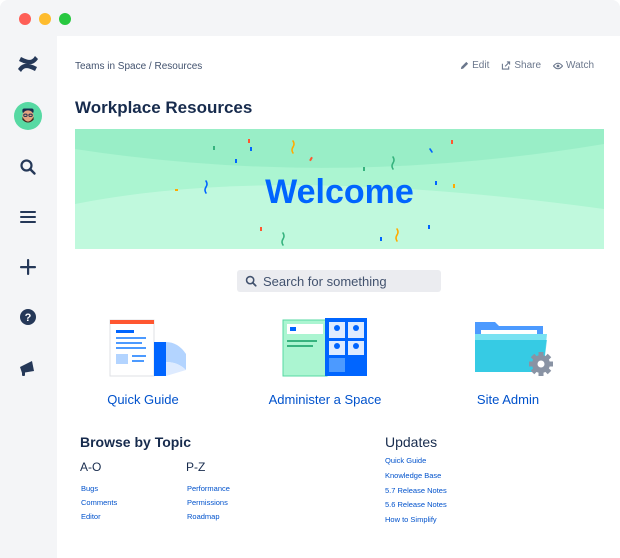 This screenshot has width=620, height=558. Describe the element at coordinates (416, 461) in the screenshot. I see `update-link: Quick Guide` at that location.